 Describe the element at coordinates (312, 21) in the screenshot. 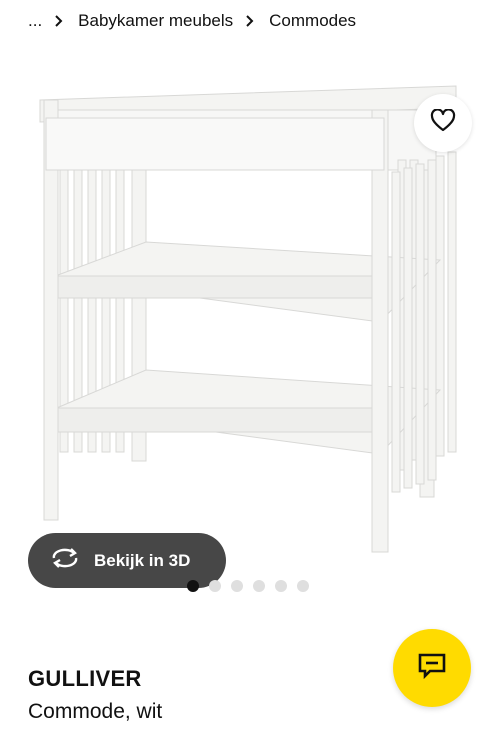

I see `breadcrumb-item-commodes: Commodes` at that location.